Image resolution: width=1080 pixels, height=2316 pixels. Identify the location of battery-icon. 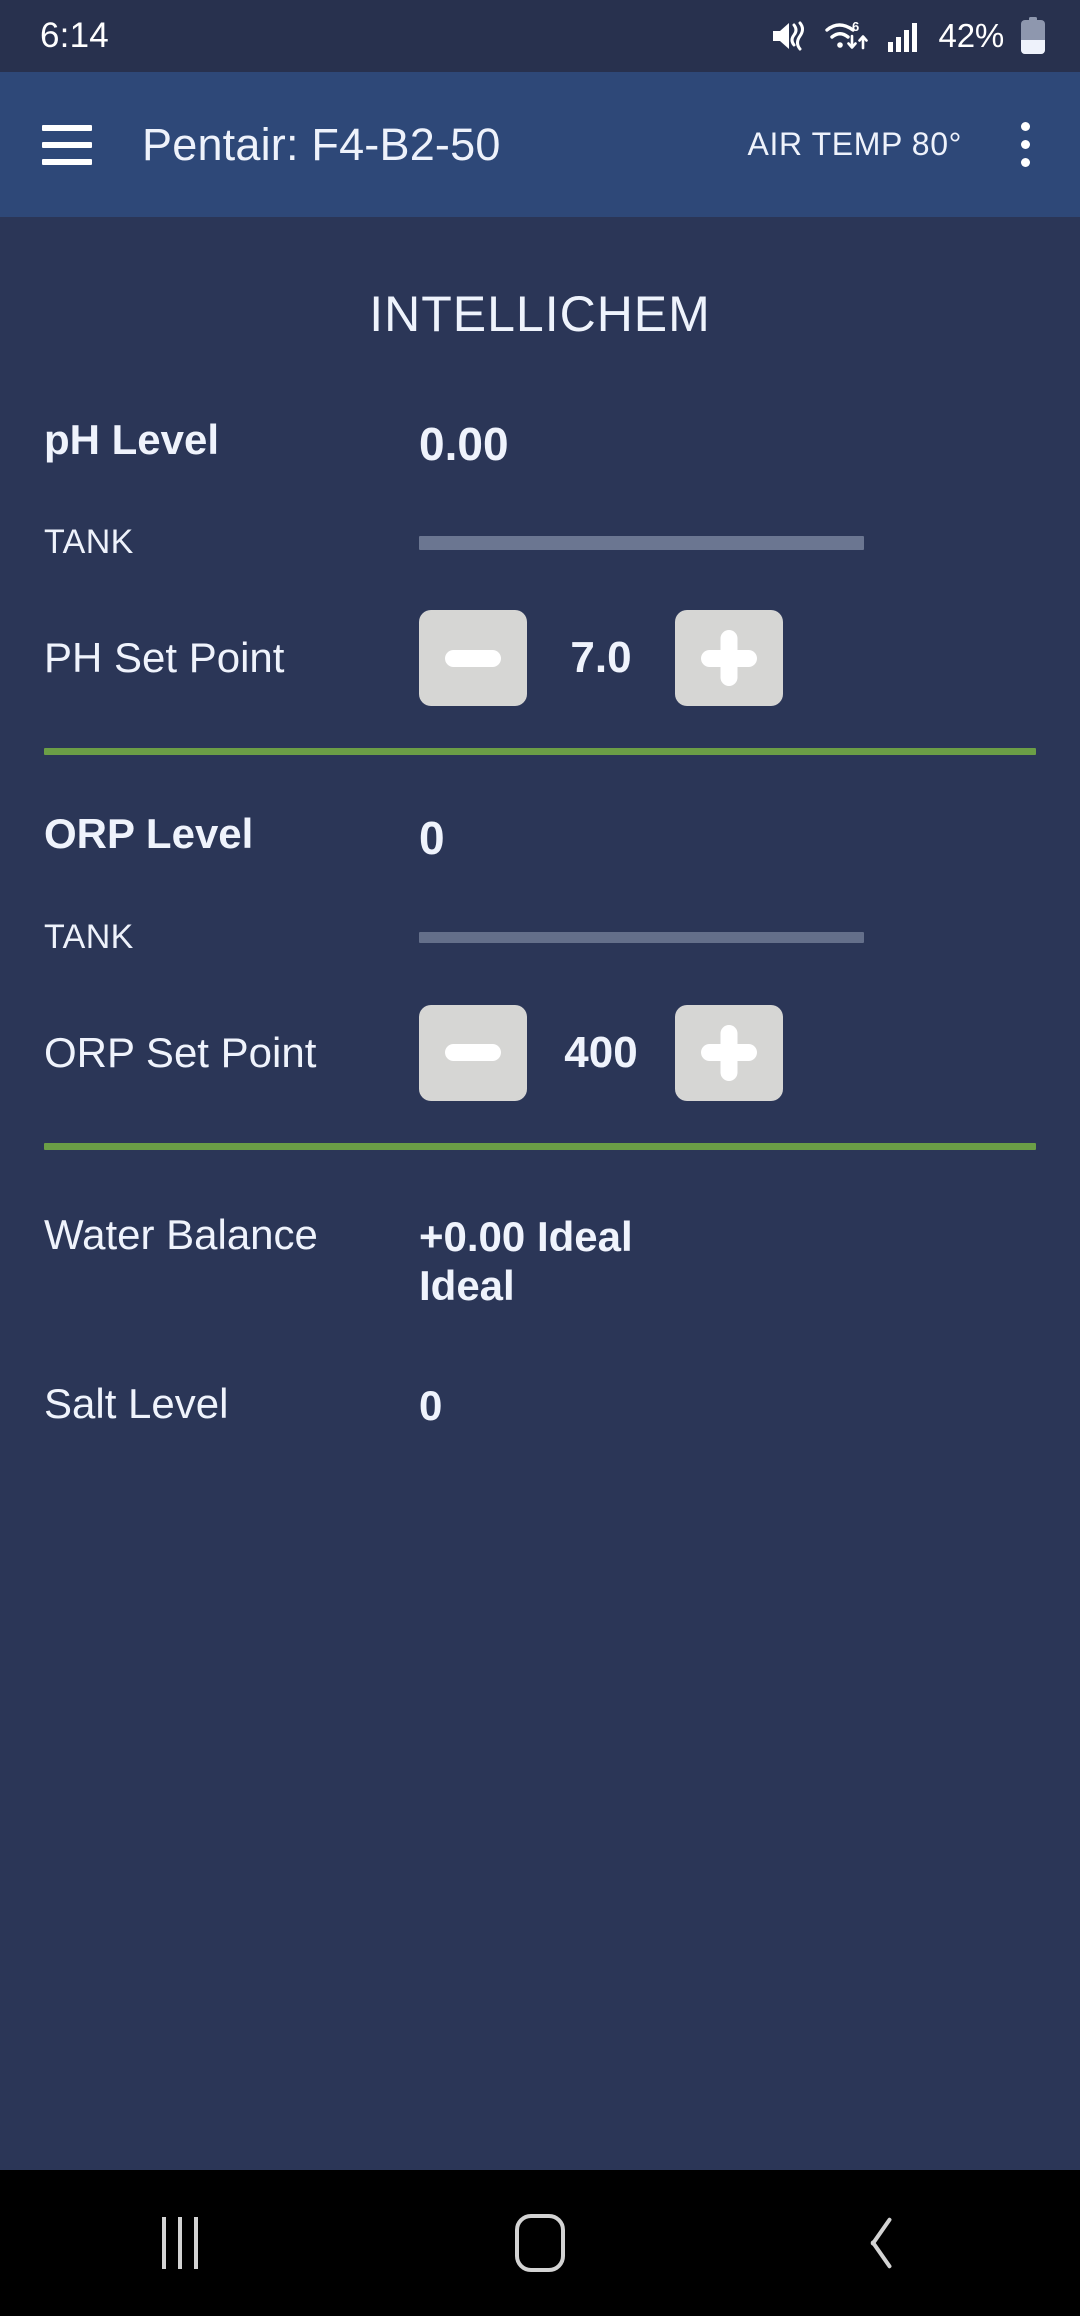
(1033, 36).